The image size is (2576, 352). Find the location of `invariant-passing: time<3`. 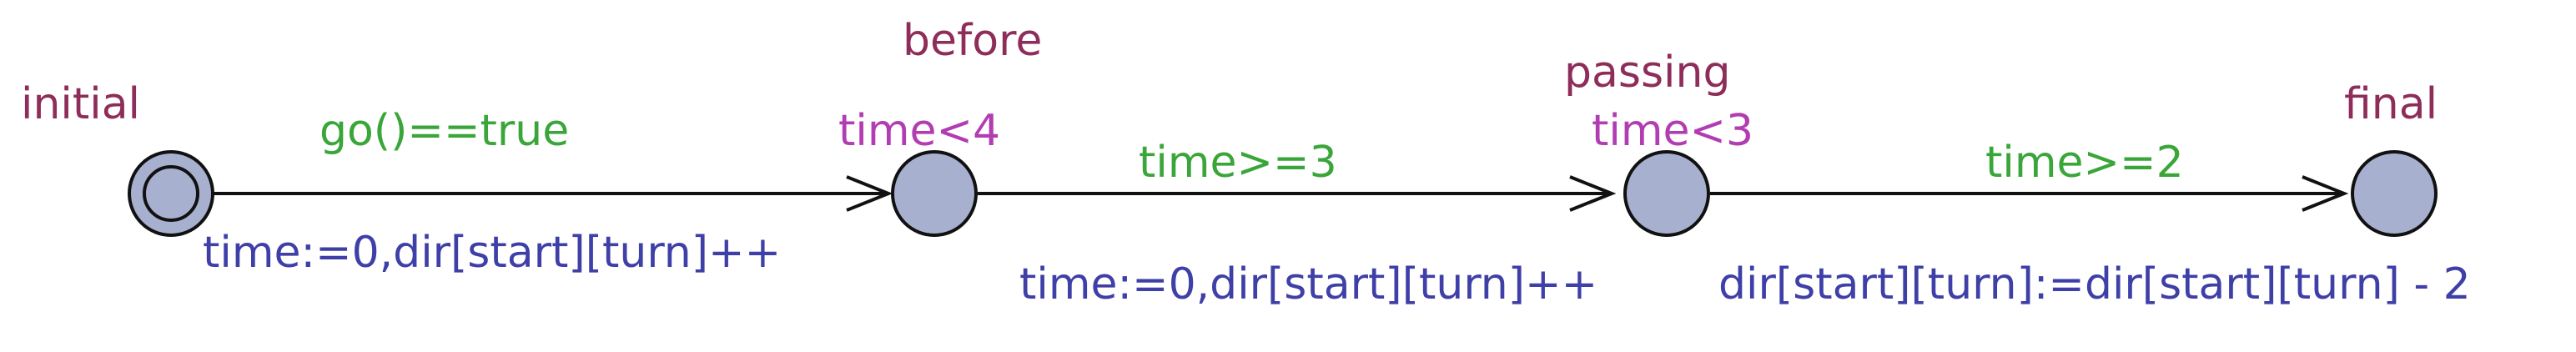

invariant-passing: time<3 is located at coordinates (1672, 131).